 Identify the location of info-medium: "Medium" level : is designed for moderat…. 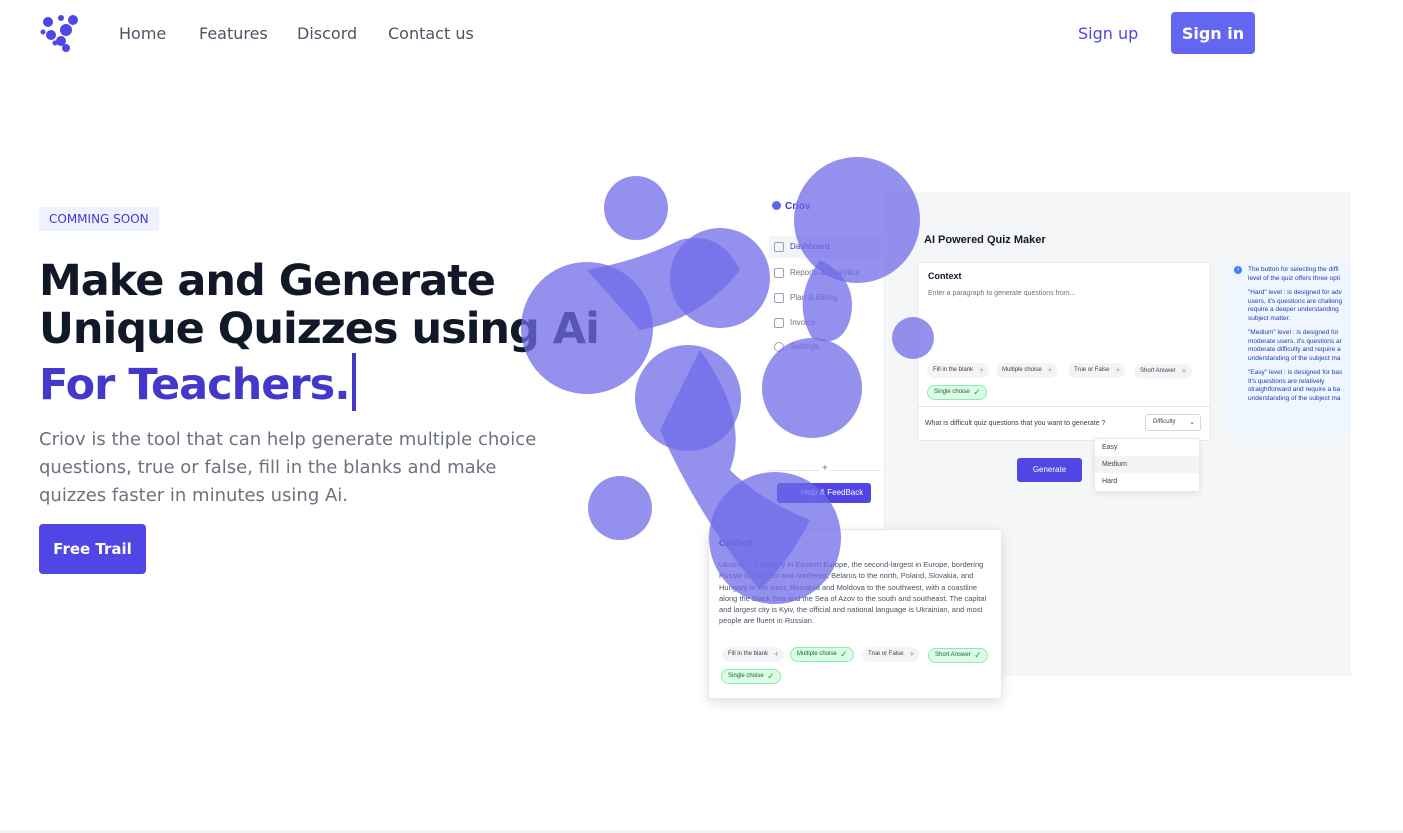
(1295, 345).